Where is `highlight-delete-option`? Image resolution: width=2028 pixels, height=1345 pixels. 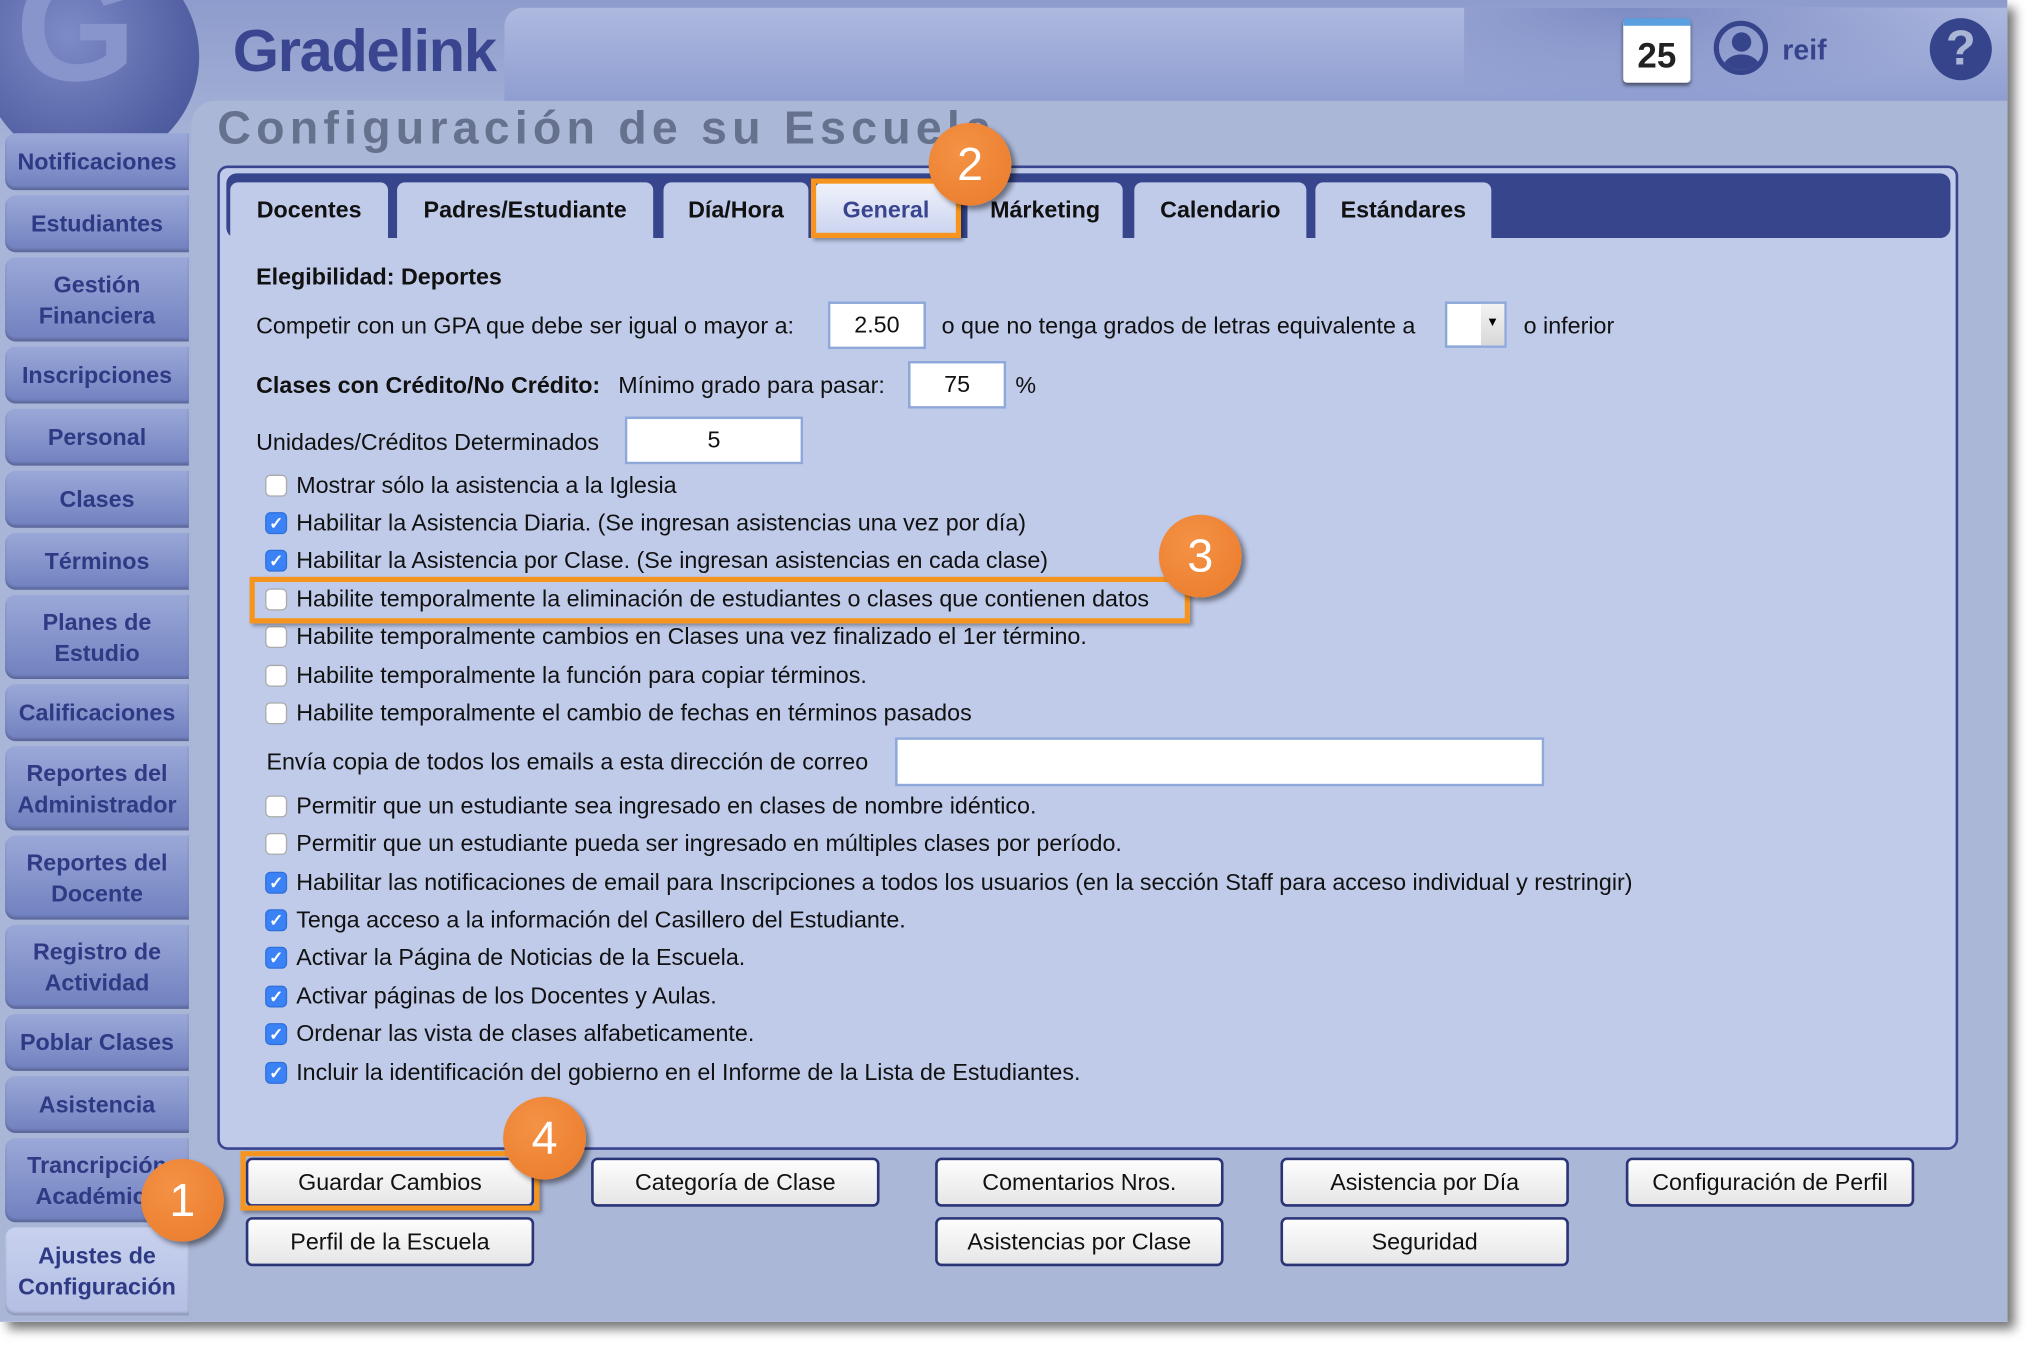
highlight-delete-option is located at coordinates (719, 600).